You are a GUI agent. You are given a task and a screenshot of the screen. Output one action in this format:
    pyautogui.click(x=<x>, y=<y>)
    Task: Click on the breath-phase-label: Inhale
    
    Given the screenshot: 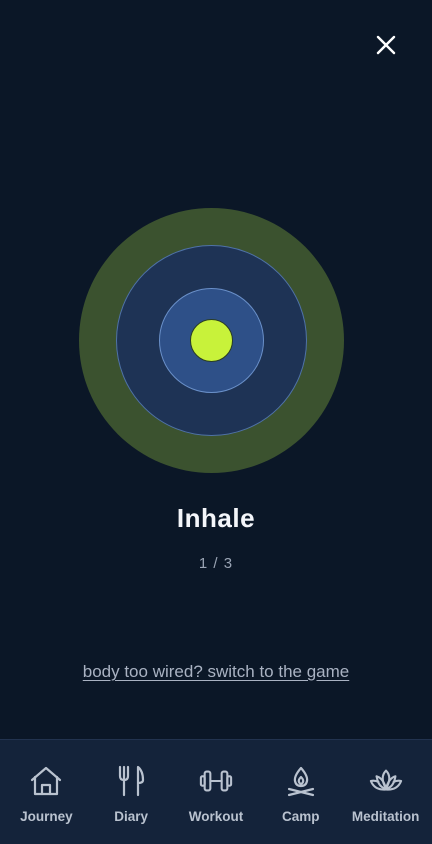 What is the action you would take?
    pyautogui.click(x=216, y=518)
    